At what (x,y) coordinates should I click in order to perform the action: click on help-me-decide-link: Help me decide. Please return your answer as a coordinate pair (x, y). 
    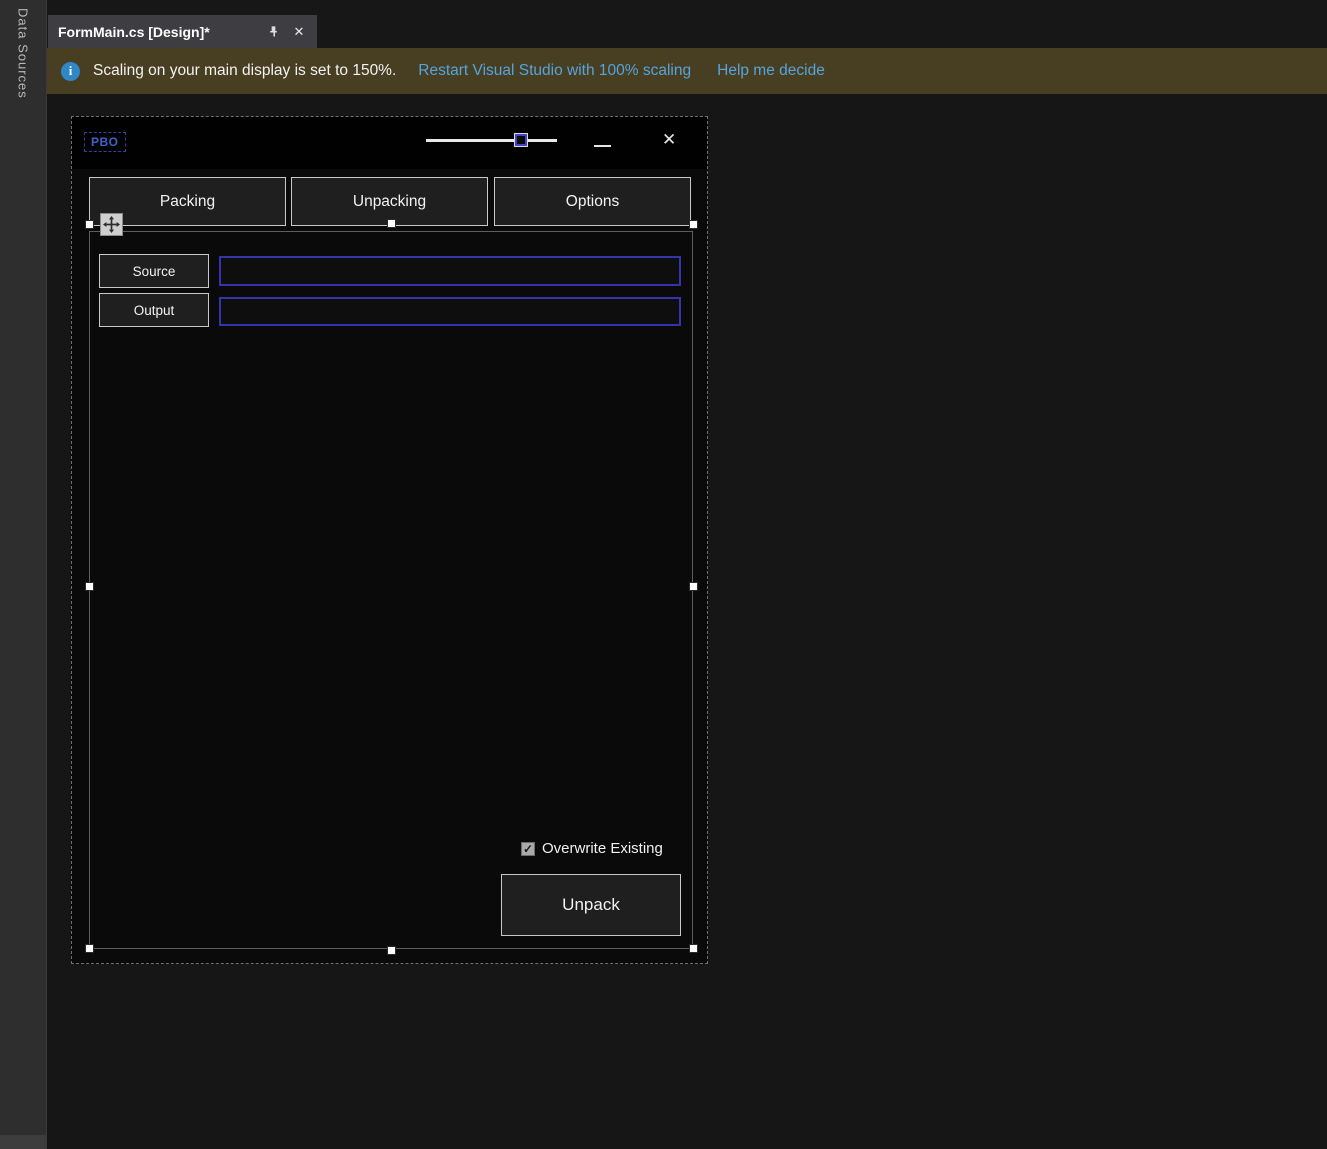
    Looking at the image, I should click on (771, 71).